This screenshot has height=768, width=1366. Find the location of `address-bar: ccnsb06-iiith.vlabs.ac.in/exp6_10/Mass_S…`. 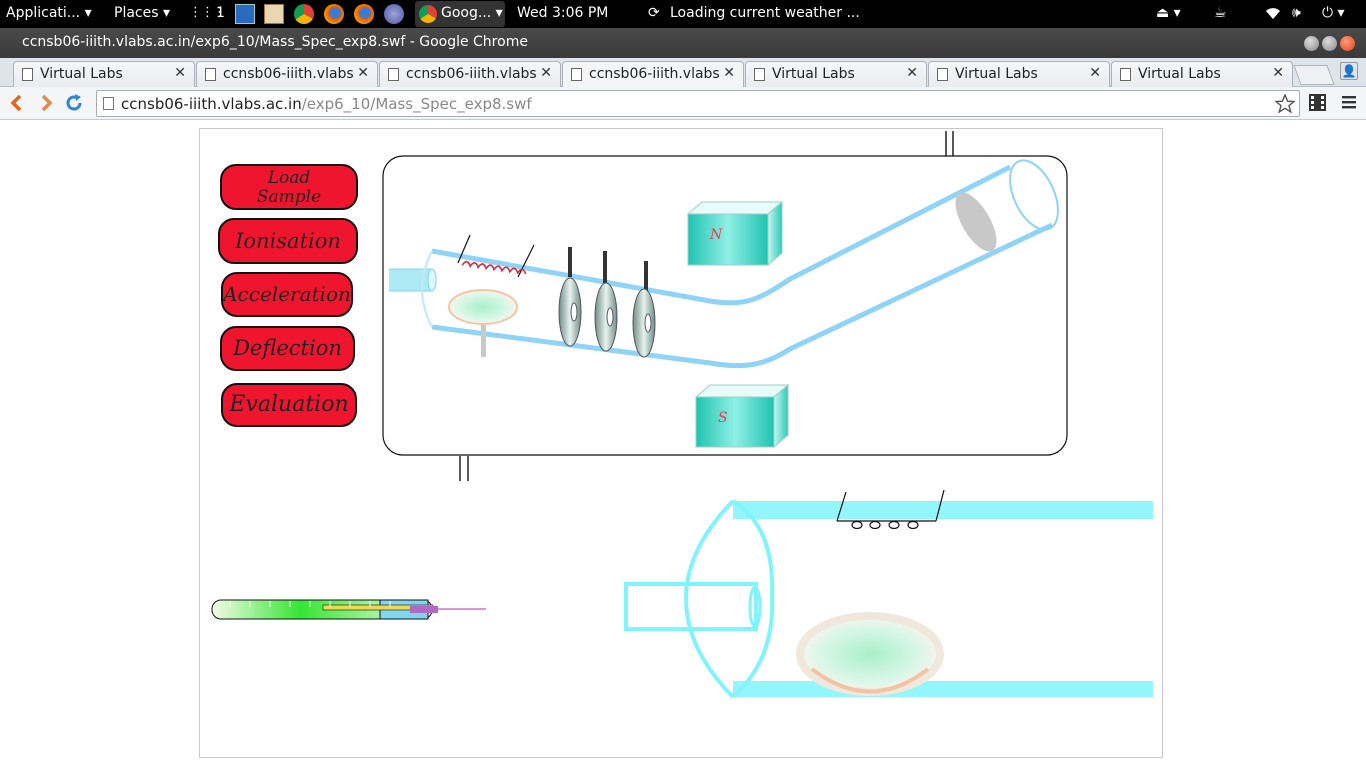

address-bar: ccnsb06-iiith.vlabs.ac.in/exp6_10/Mass_S… is located at coordinates (698, 103).